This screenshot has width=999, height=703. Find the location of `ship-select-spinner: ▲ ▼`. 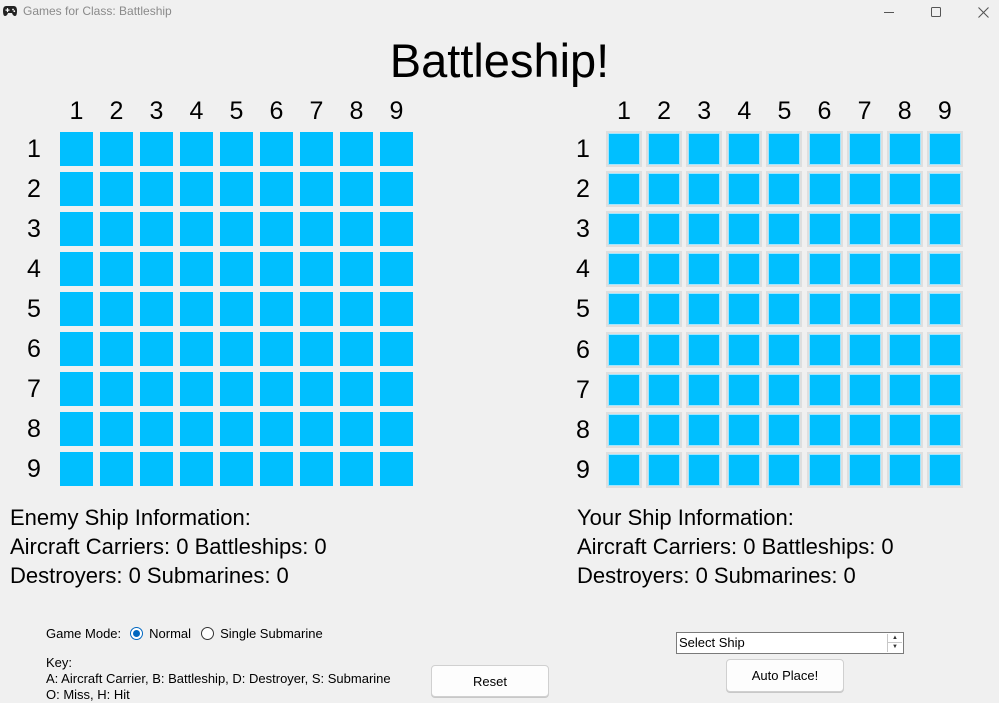

ship-select-spinner: ▲ ▼ is located at coordinates (894, 643).